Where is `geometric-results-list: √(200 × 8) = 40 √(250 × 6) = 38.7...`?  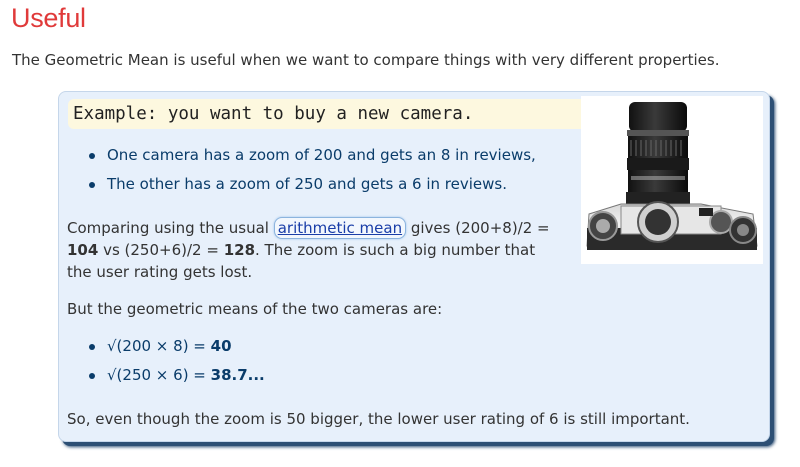
geometric-results-list: √(200 × 8) = 40 √(250 × 6) = 38.7... is located at coordinates (177, 361).